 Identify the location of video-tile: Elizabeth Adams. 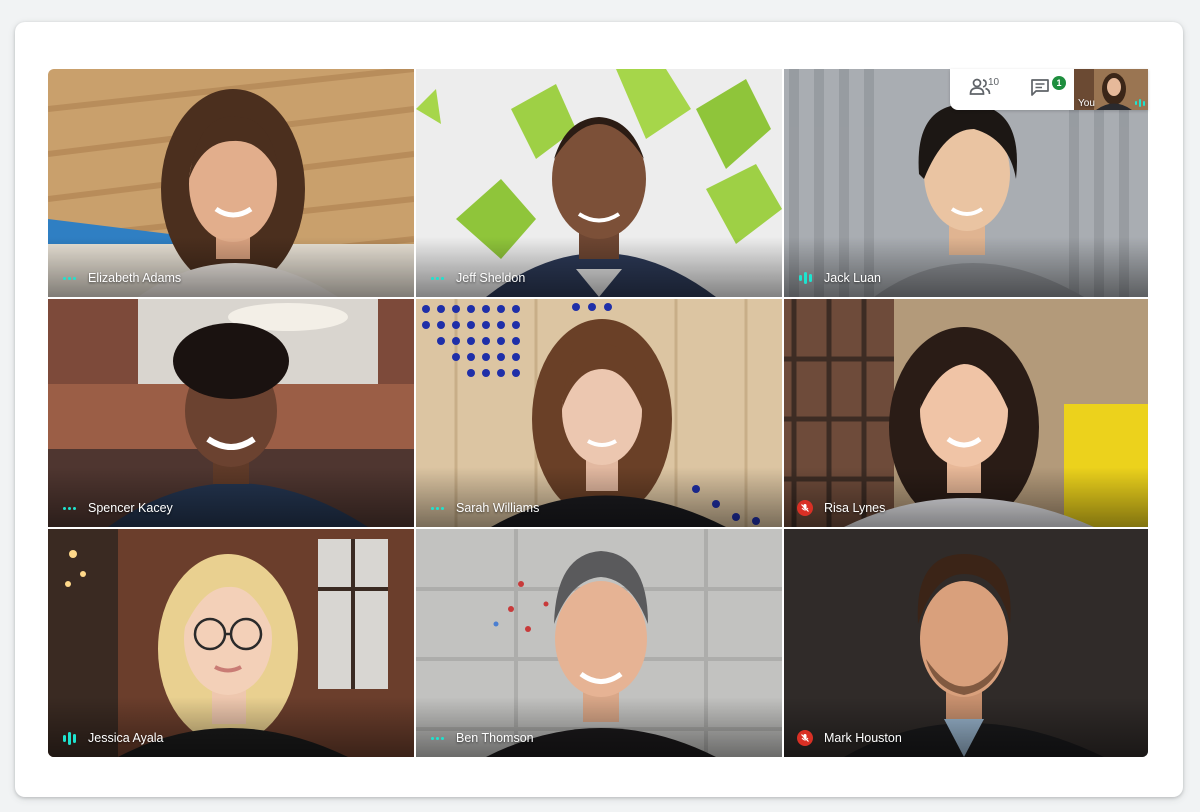
(231, 183).